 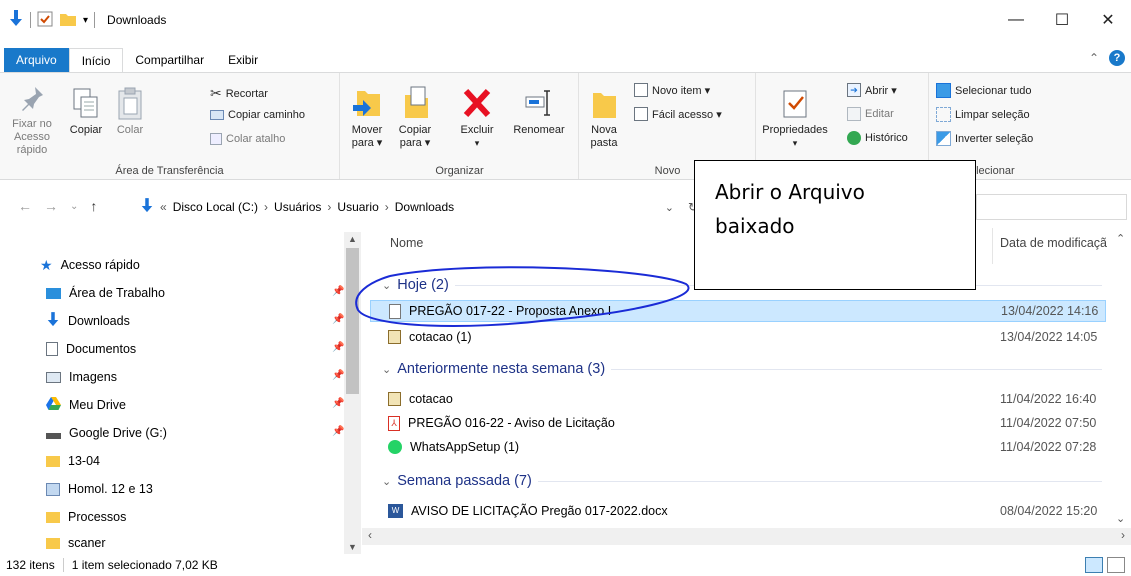 What do you see at coordinates (239, 93) in the screenshot?
I see `cut-button: ✂ Recortar` at bounding box center [239, 93].